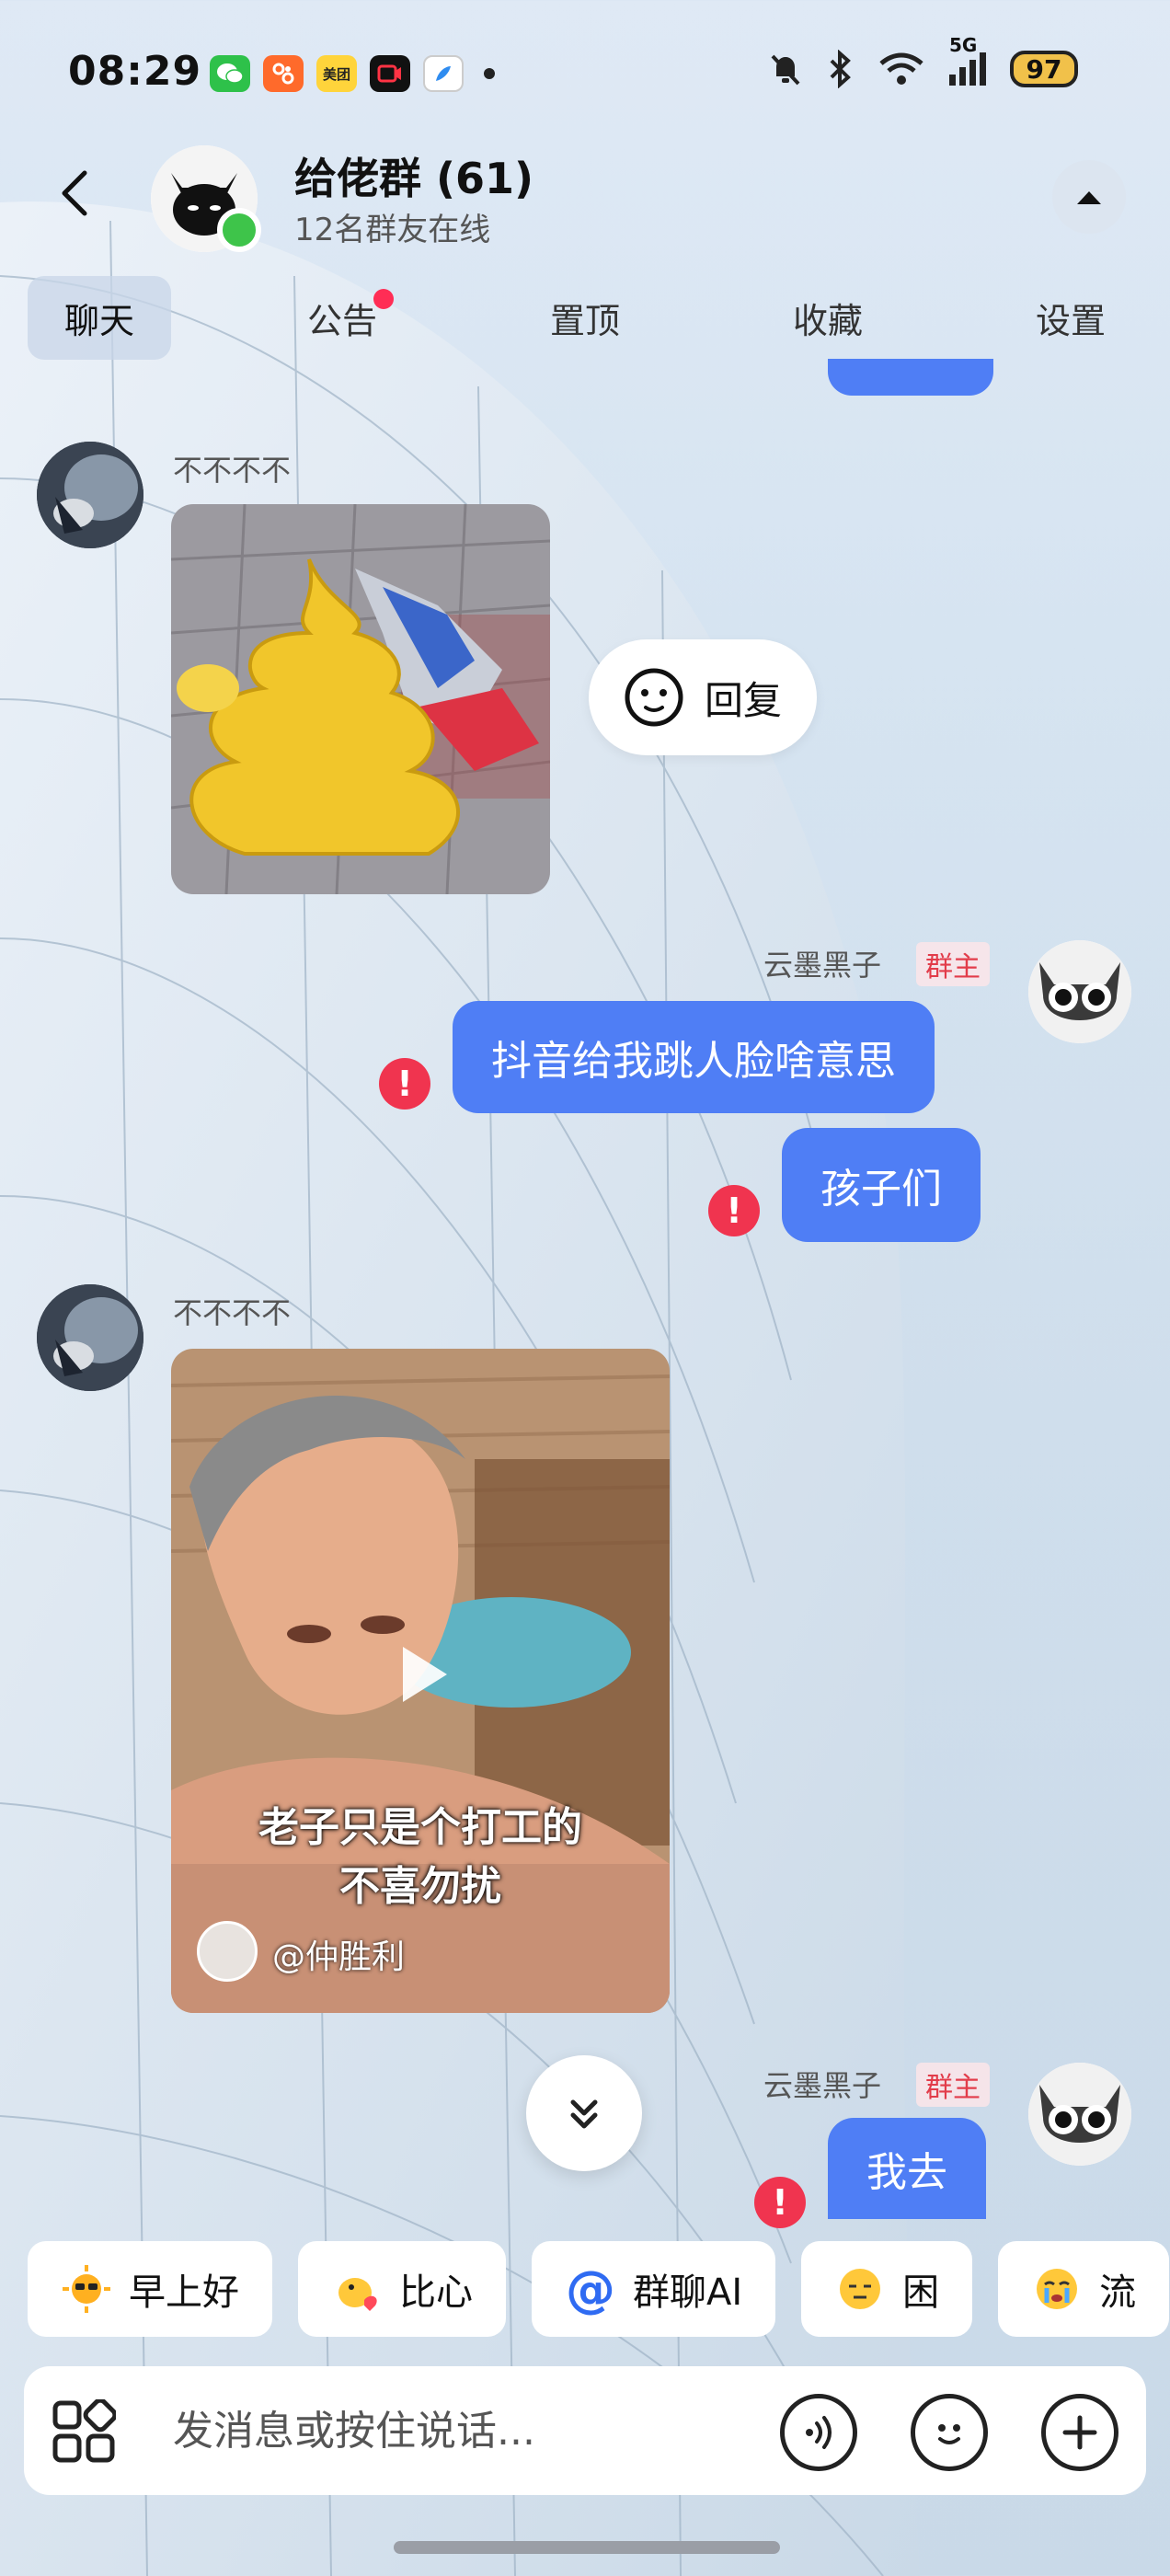 Image resolution: width=1170 pixels, height=2576 pixels. Describe the element at coordinates (421, 1674) in the screenshot. I see `play-icon` at that location.